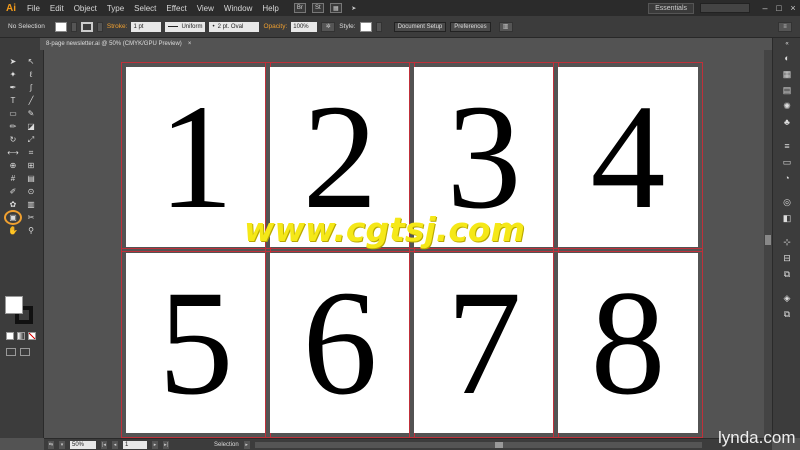 This screenshot has width=800, height=450. I want to click on document-setup-button: Document Setup, so click(420, 26).